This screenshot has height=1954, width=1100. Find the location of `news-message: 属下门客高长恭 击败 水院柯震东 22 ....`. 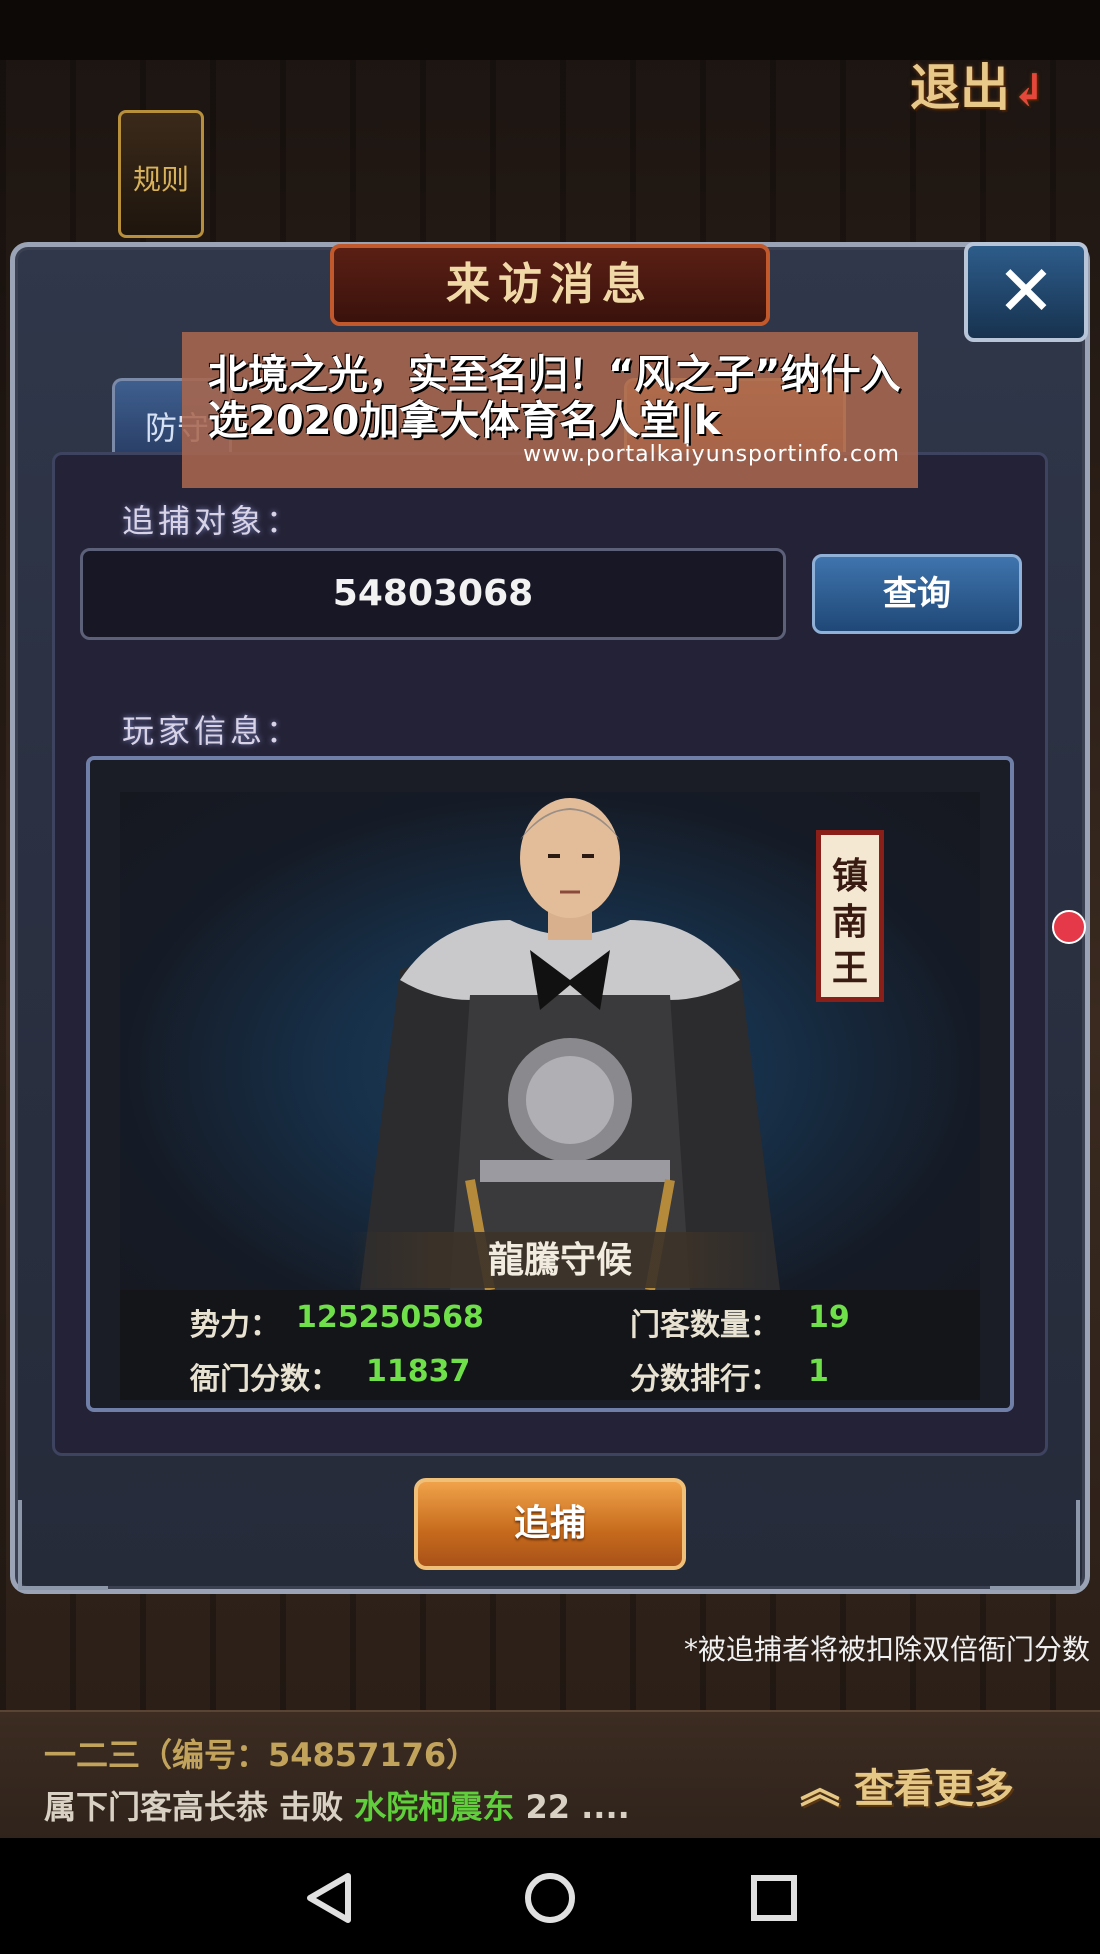

news-message: 属下门客高长恭 击败 水院柯震东 22 .... is located at coordinates (337, 1805).